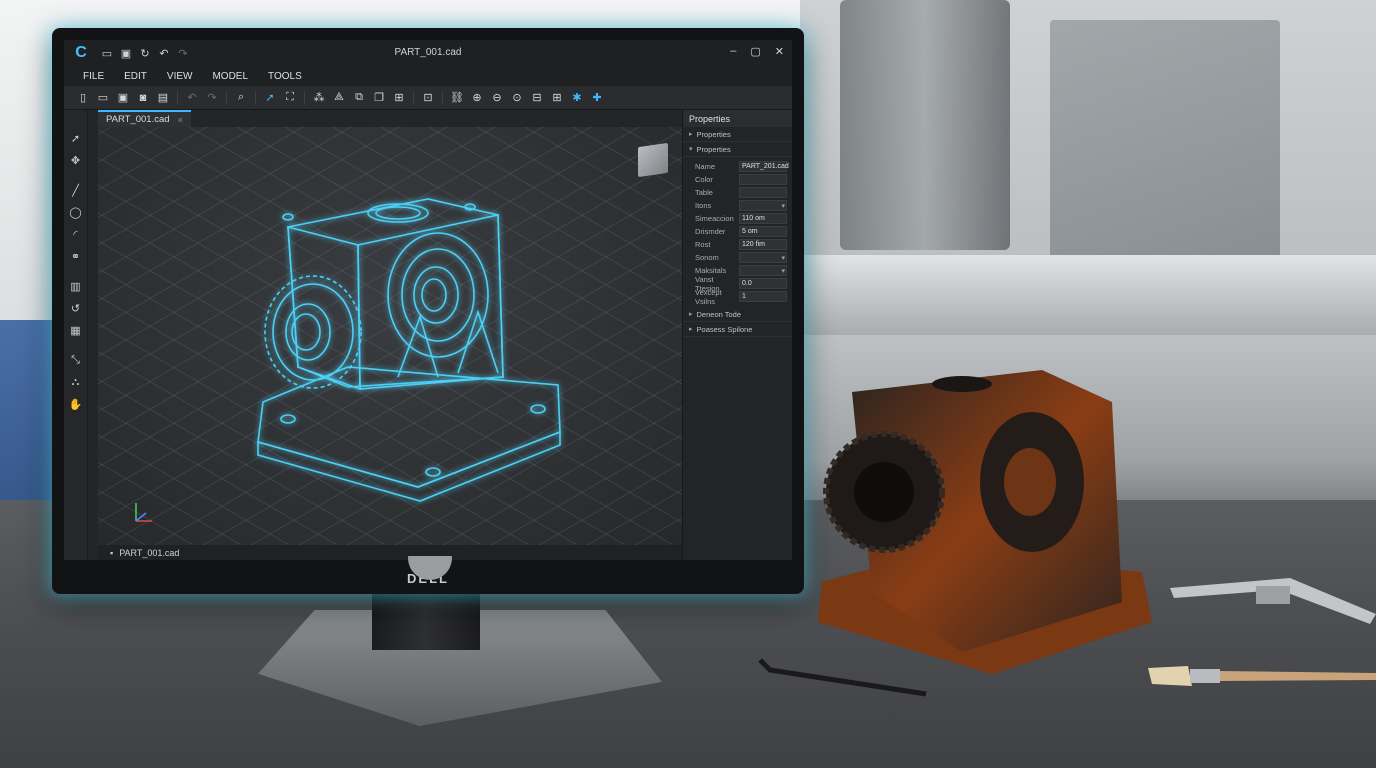 This screenshot has width=1376, height=768. I want to click on property-key: Name, so click(705, 166).